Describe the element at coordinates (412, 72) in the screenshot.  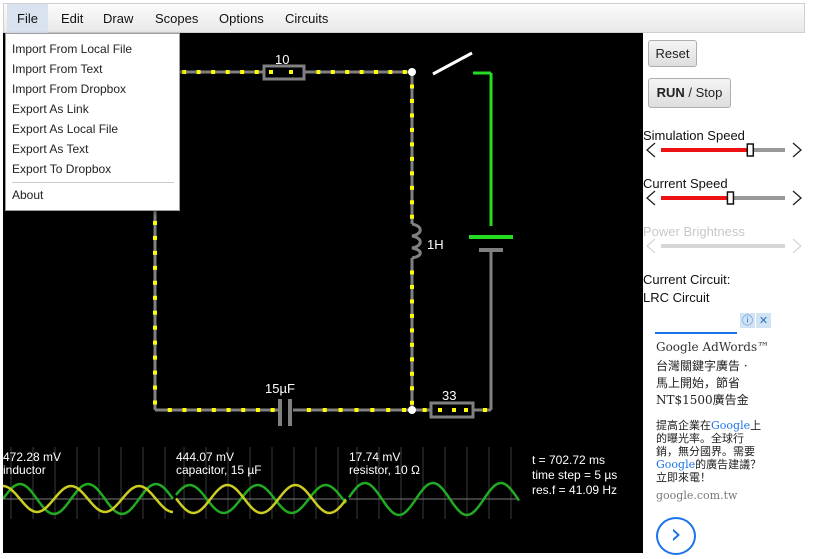
I see `junction-node-top` at that location.